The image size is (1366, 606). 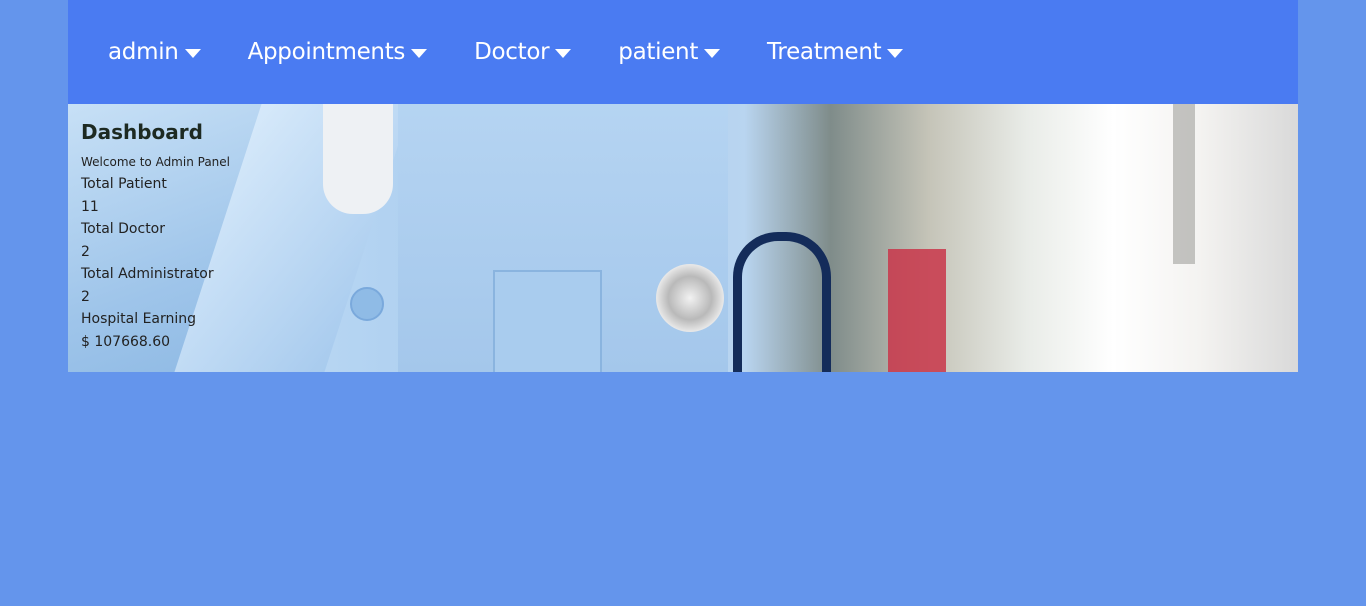 I want to click on nav-item-patient: patient, so click(x=669, y=52).